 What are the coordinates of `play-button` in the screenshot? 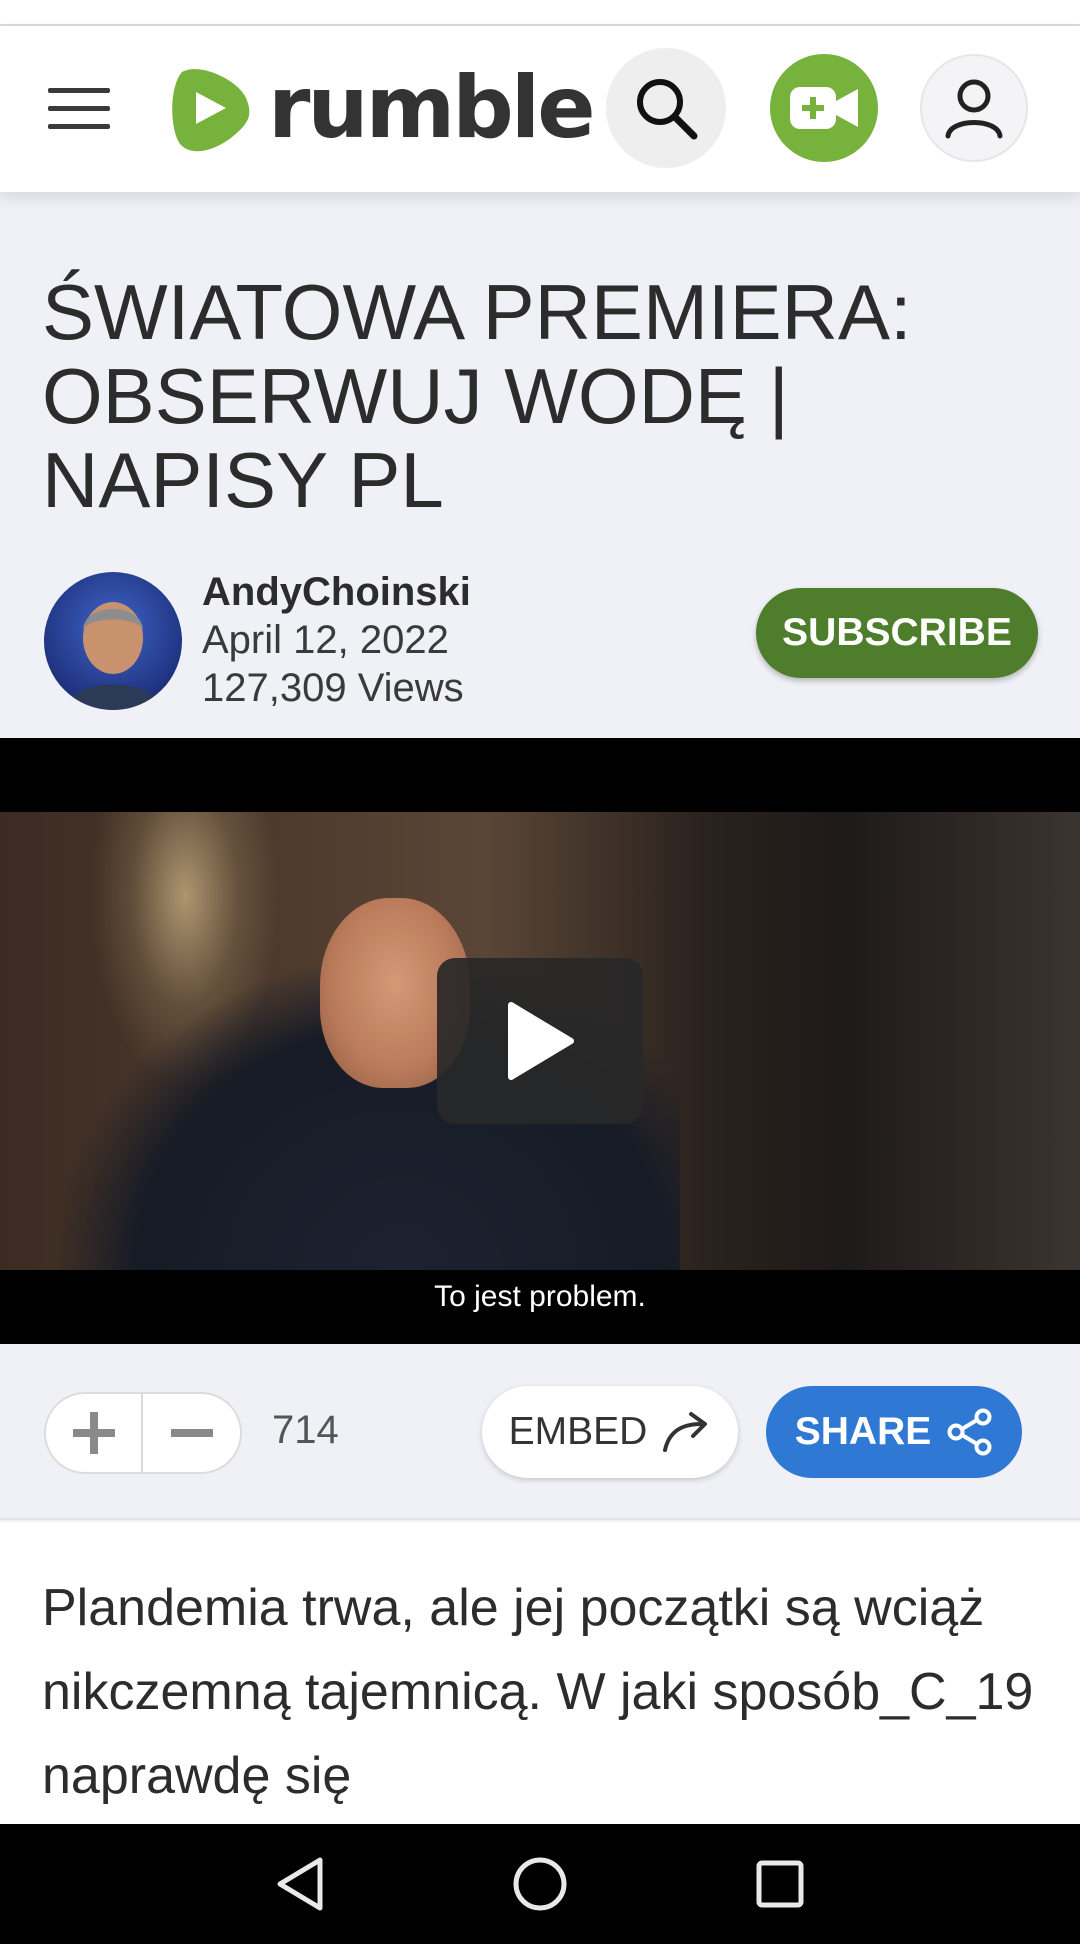 It's located at (540, 1041).